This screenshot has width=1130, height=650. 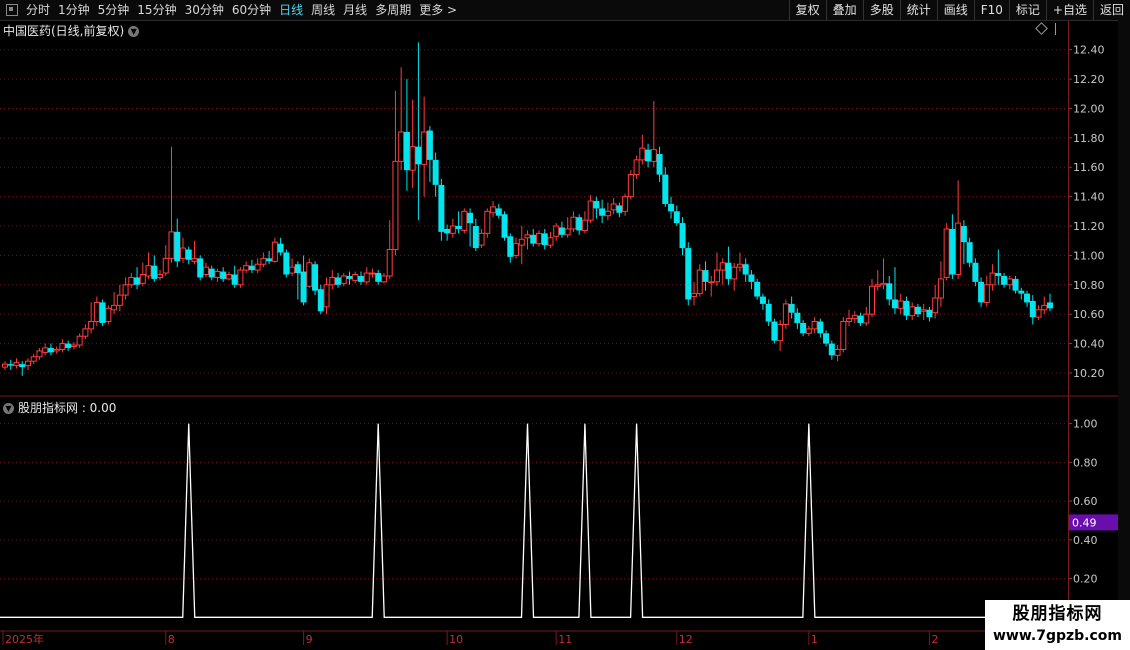 What do you see at coordinates (1089, 285) in the screenshot?
I see `y-tick-label: 10.80` at bounding box center [1089, 285].